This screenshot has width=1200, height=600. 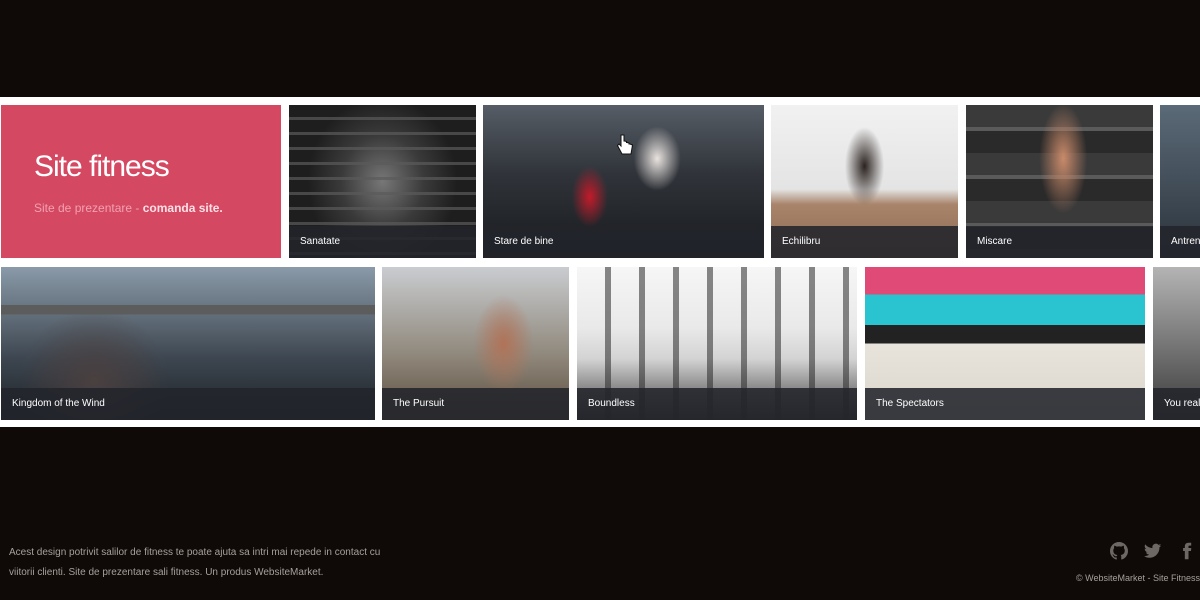 What do you see at coordinates (188, 404) in the screenshot?
I see `tile-caption: Kingdom of the Wind` at bounding box center [188, 404].